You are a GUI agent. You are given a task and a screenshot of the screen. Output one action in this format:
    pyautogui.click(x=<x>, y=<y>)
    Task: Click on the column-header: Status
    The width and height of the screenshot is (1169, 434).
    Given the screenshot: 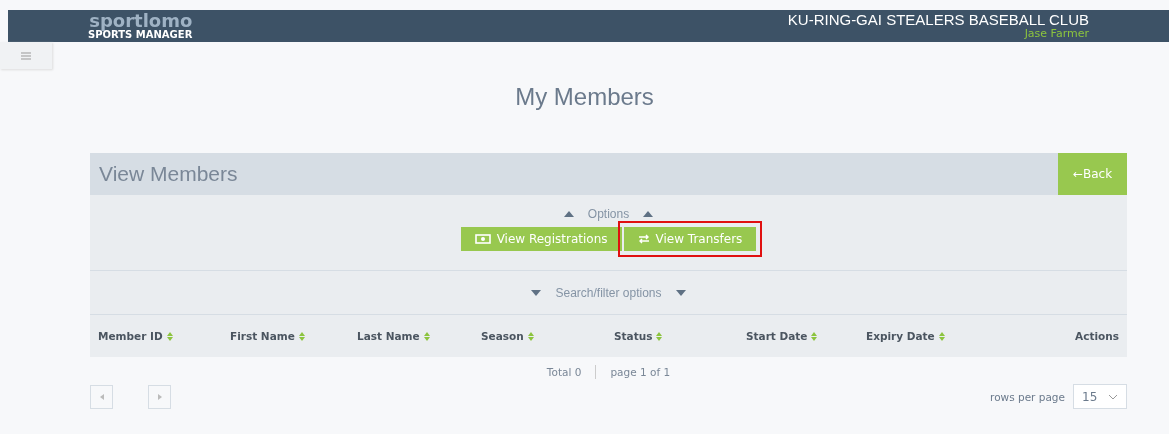 What is the action you would take?
    pyautogui.click(x=680, y=336)
    